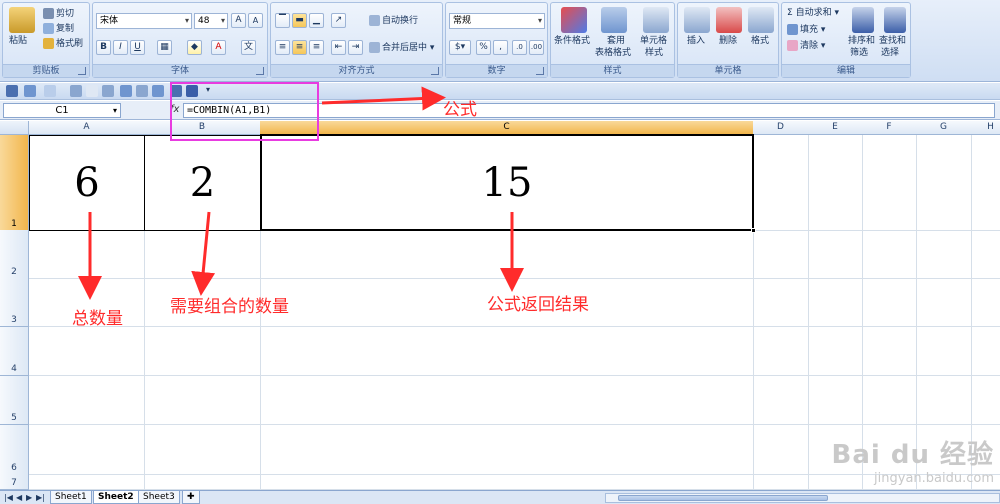  I want to click on font-color-button: A, so click(218, 47).